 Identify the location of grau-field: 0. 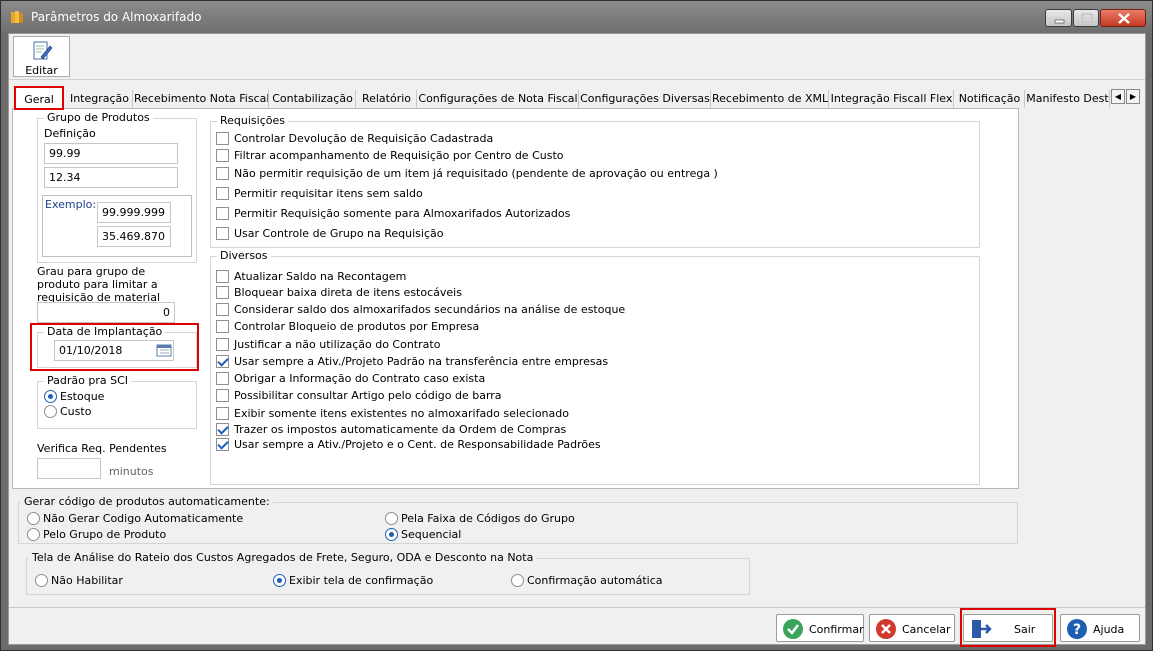
(106, 312).